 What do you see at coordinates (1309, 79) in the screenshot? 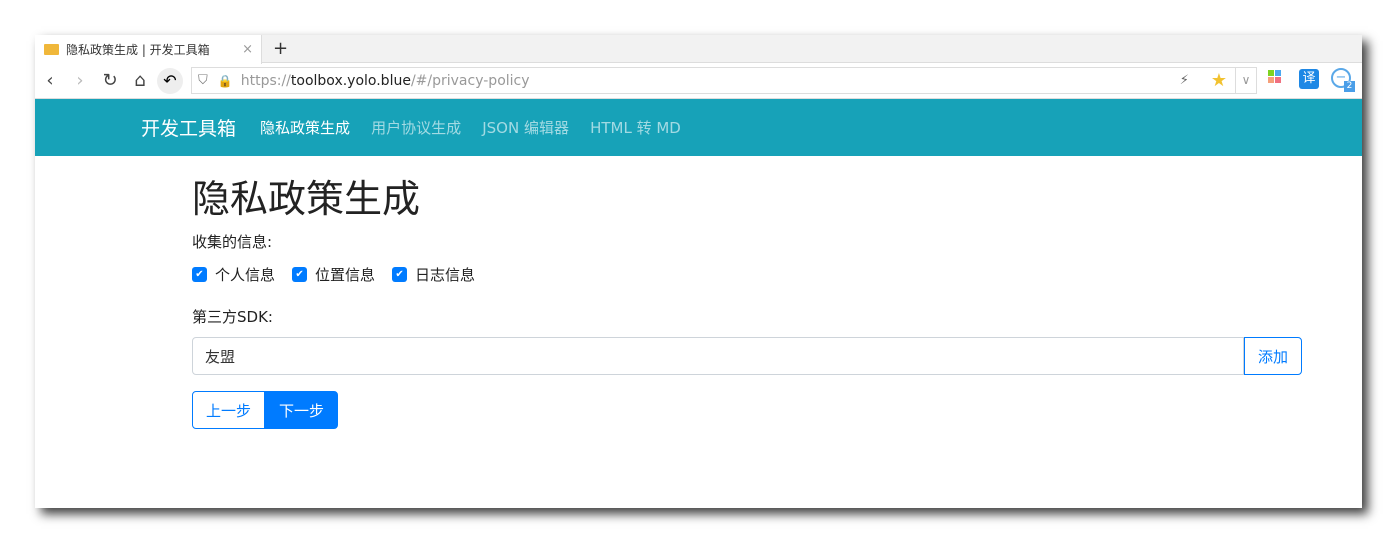
I see `translate-icon: 译` at bounding box center [1309, 79].